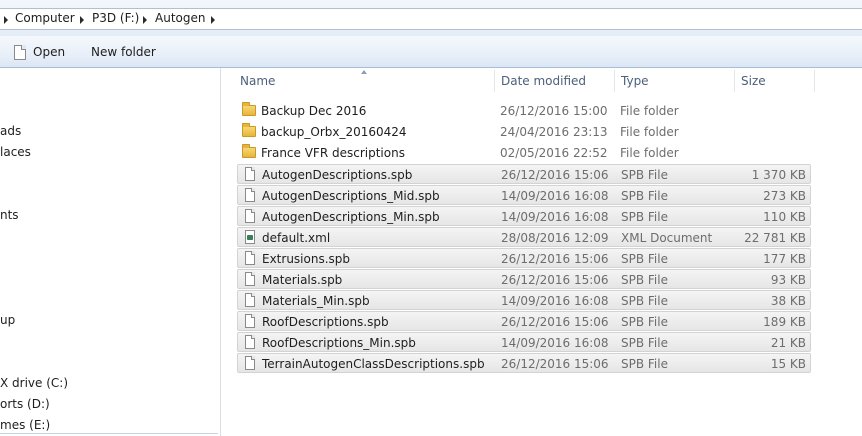 Image resolution: width=862 pixels, height=436 pixels. I want to click on file-size: 189 KB, so click(784, 322).